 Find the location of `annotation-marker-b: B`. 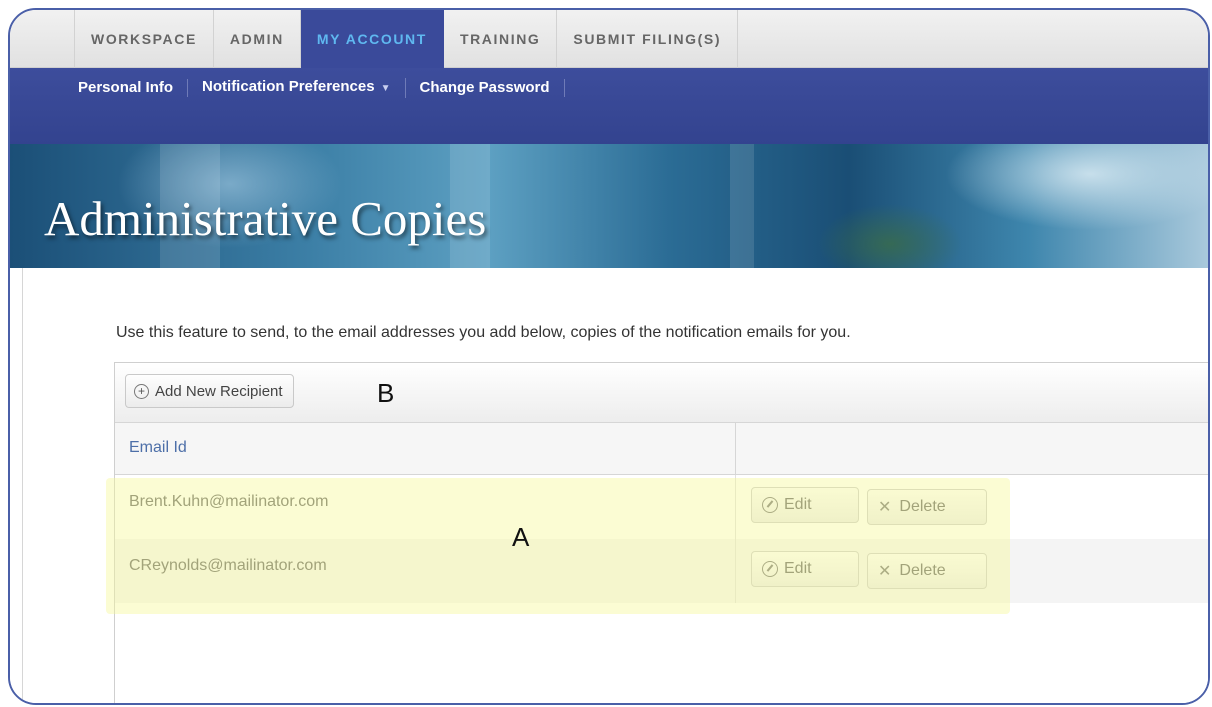

annotation-marker-b: B is located at coordinates (386, 393).